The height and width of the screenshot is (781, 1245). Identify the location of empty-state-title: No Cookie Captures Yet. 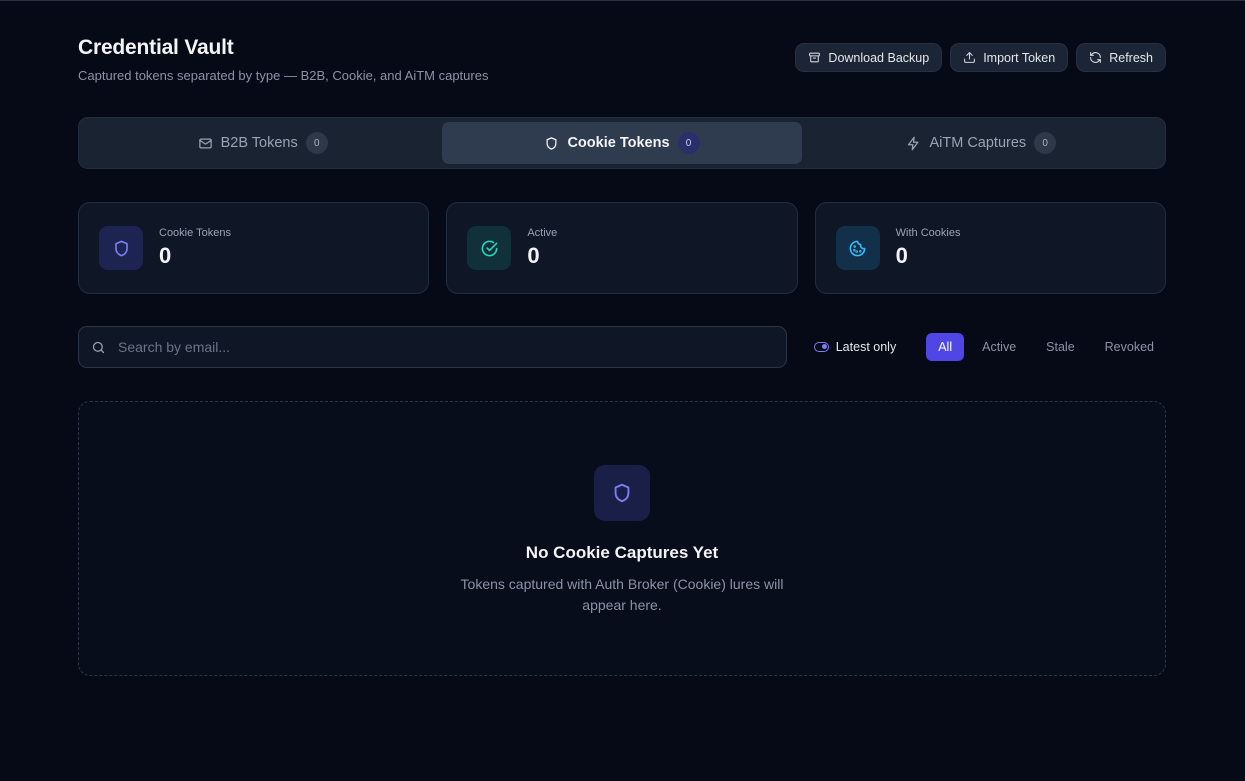
(622, 552).